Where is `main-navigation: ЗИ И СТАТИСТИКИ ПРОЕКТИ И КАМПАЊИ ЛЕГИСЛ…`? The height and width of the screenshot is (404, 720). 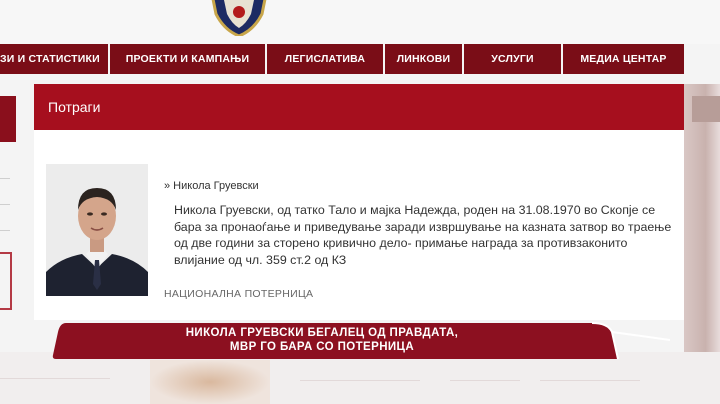
main-navigation: ЗИ И СТАТИСТИКИ ПРОЕКТИ И КАМПАЊИ ЛЕГИСЛ… is located at coordinates (342, 59).